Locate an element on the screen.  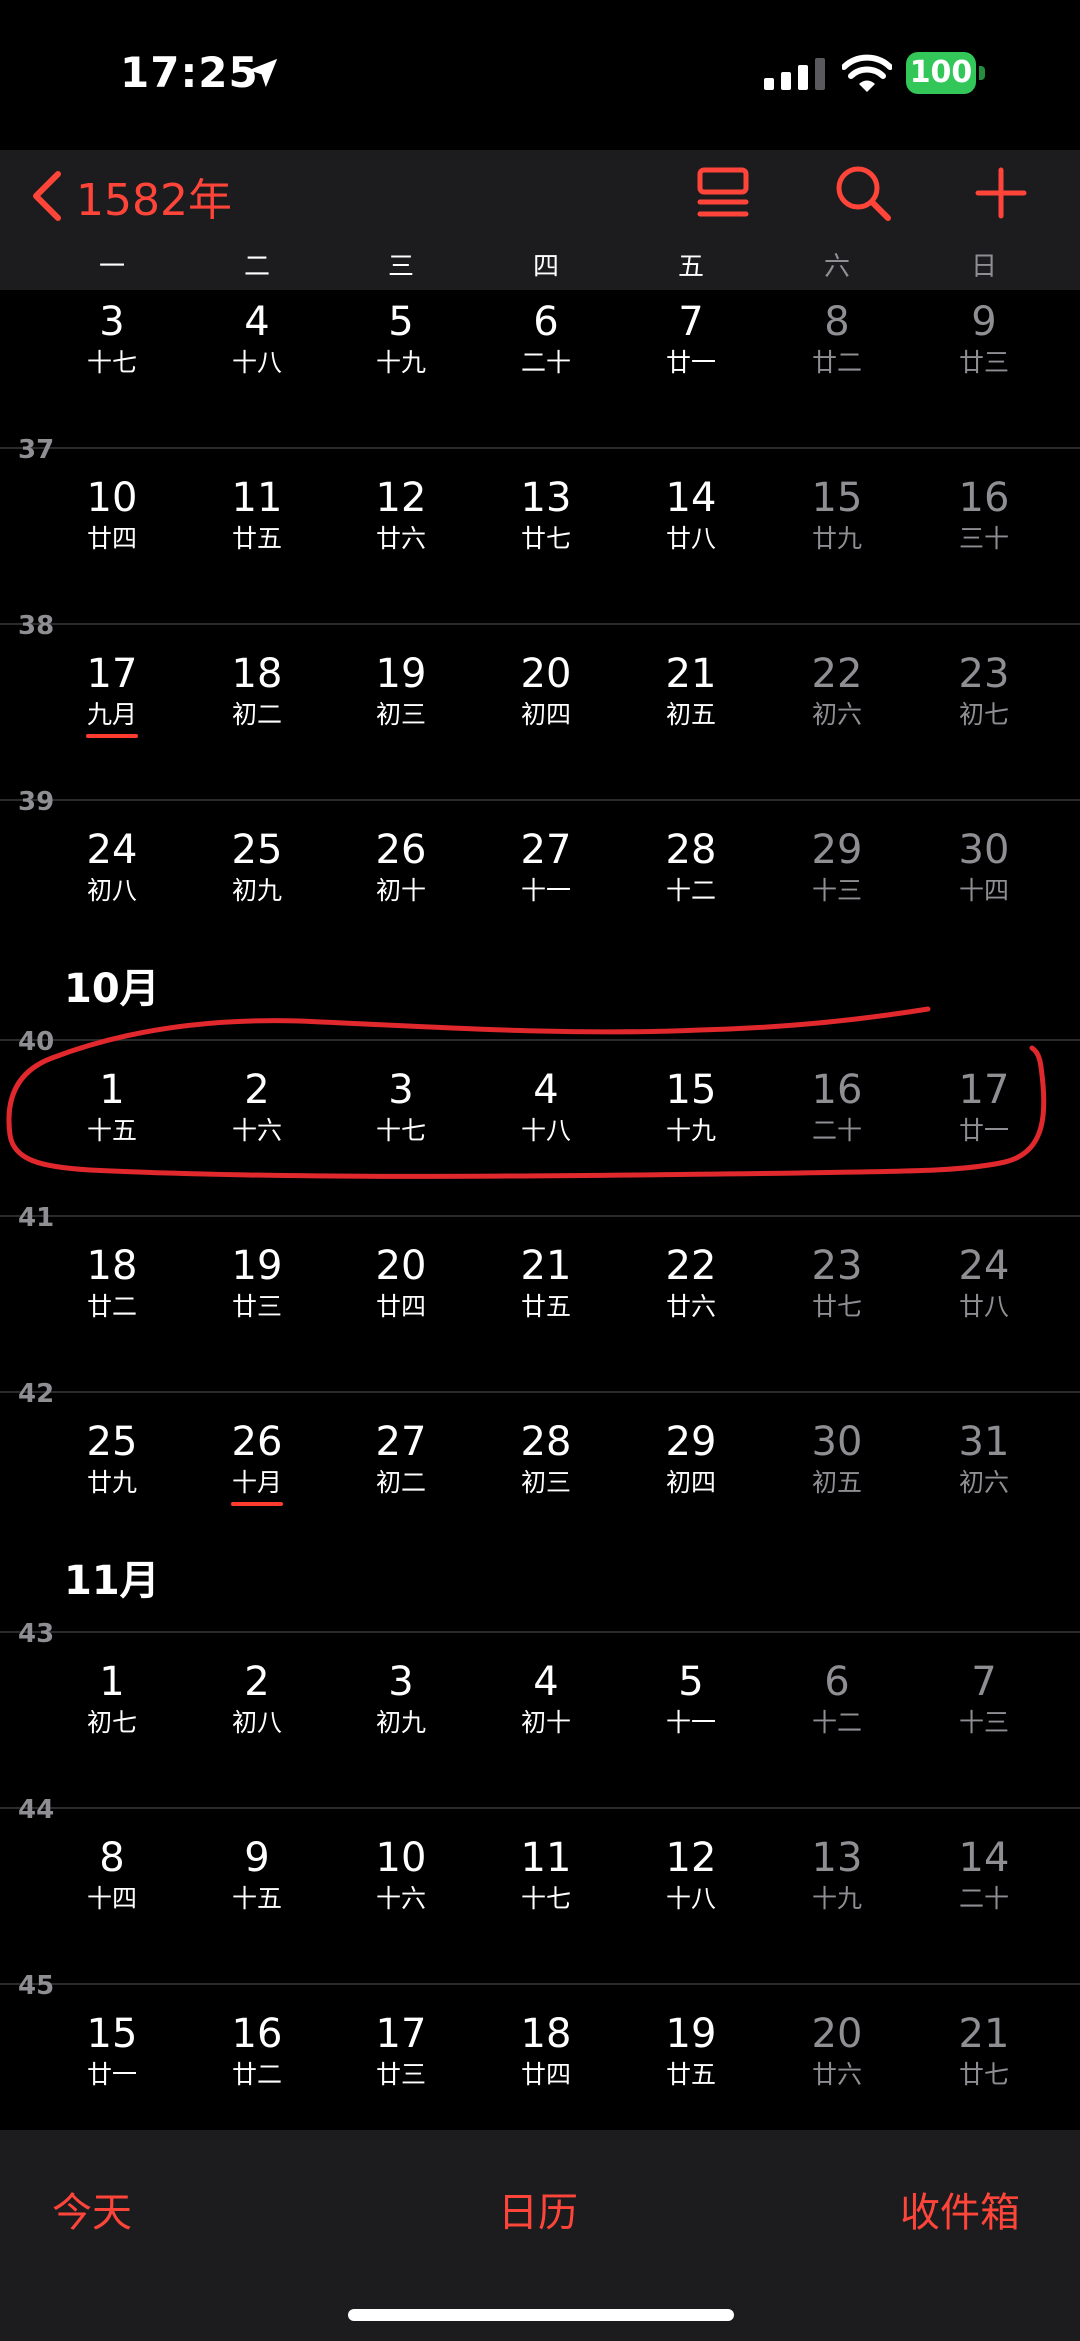
day-cell: 15 廿九 is located at coordinates (837, 515).